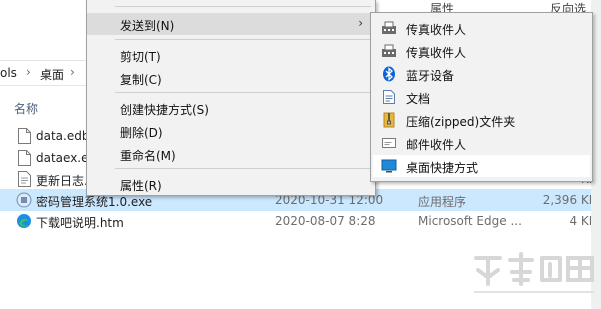 This screenshot has width=601, height=309. I want to click on file-name: 下载吧说明.htm, so click(80, 223).